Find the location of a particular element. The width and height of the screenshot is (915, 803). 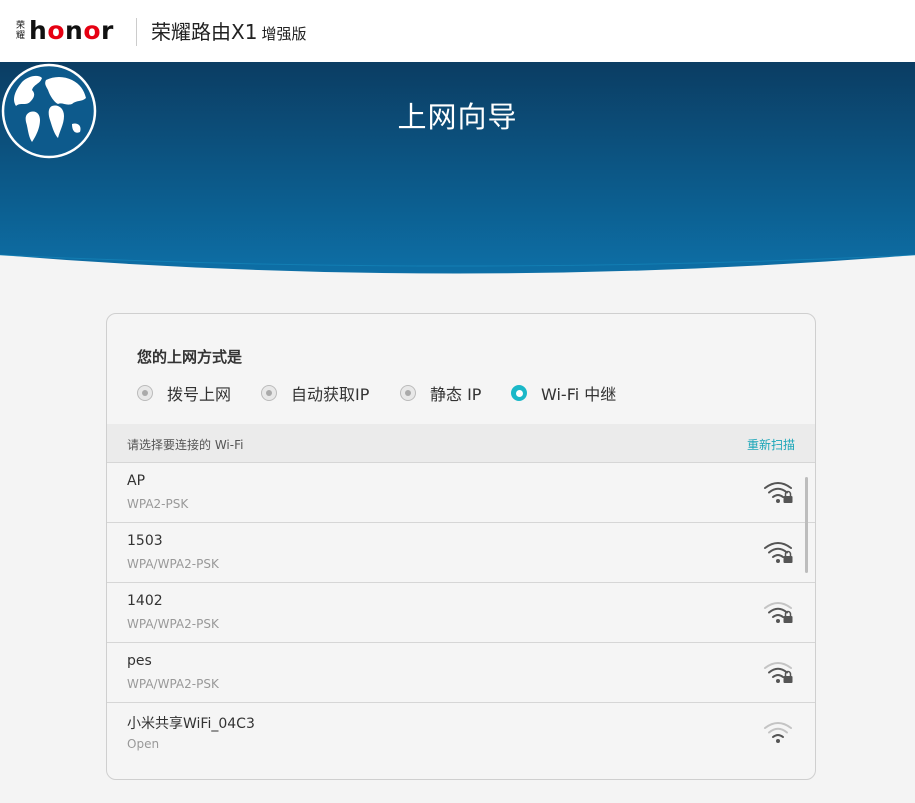

wifi-ssid: AP is located at coordinates (136, 481).